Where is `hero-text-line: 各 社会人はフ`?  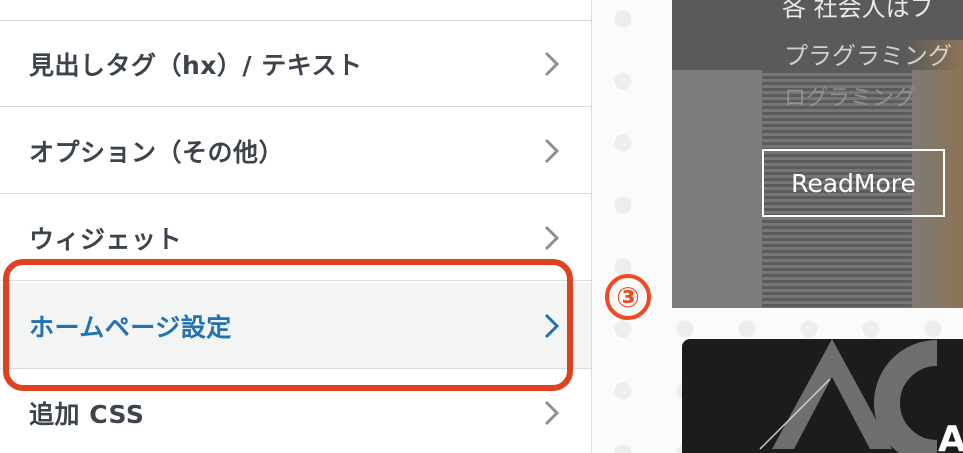
hero-text-line: 各 社会人はフ is located at coordinates (858, 11).